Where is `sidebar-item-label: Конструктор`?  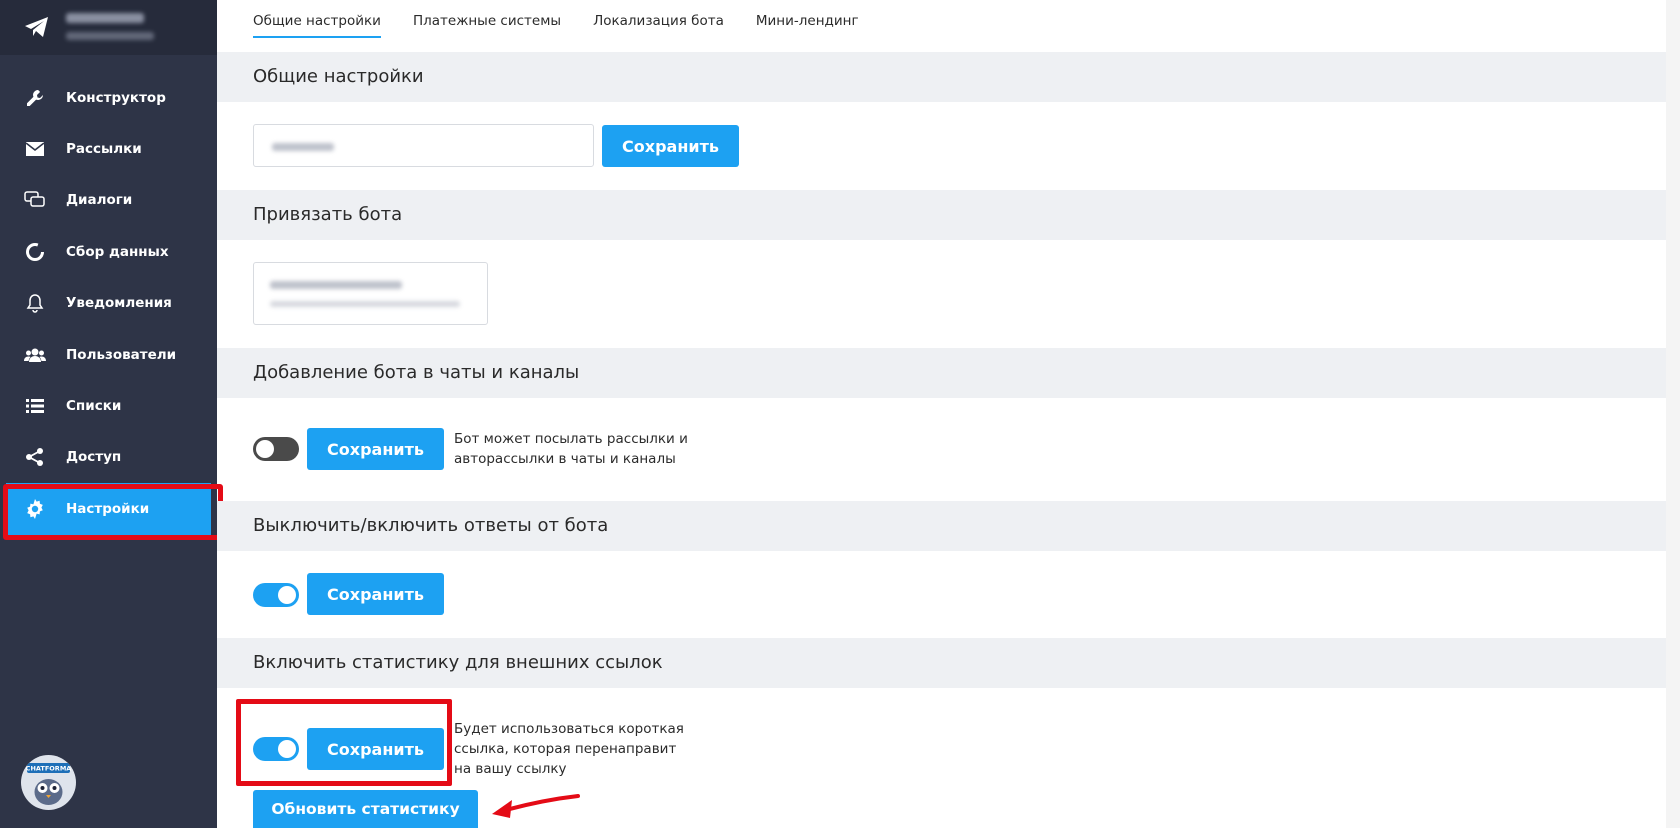 sidebar-item-label: Конструктор is located at coordinates (116, 97).